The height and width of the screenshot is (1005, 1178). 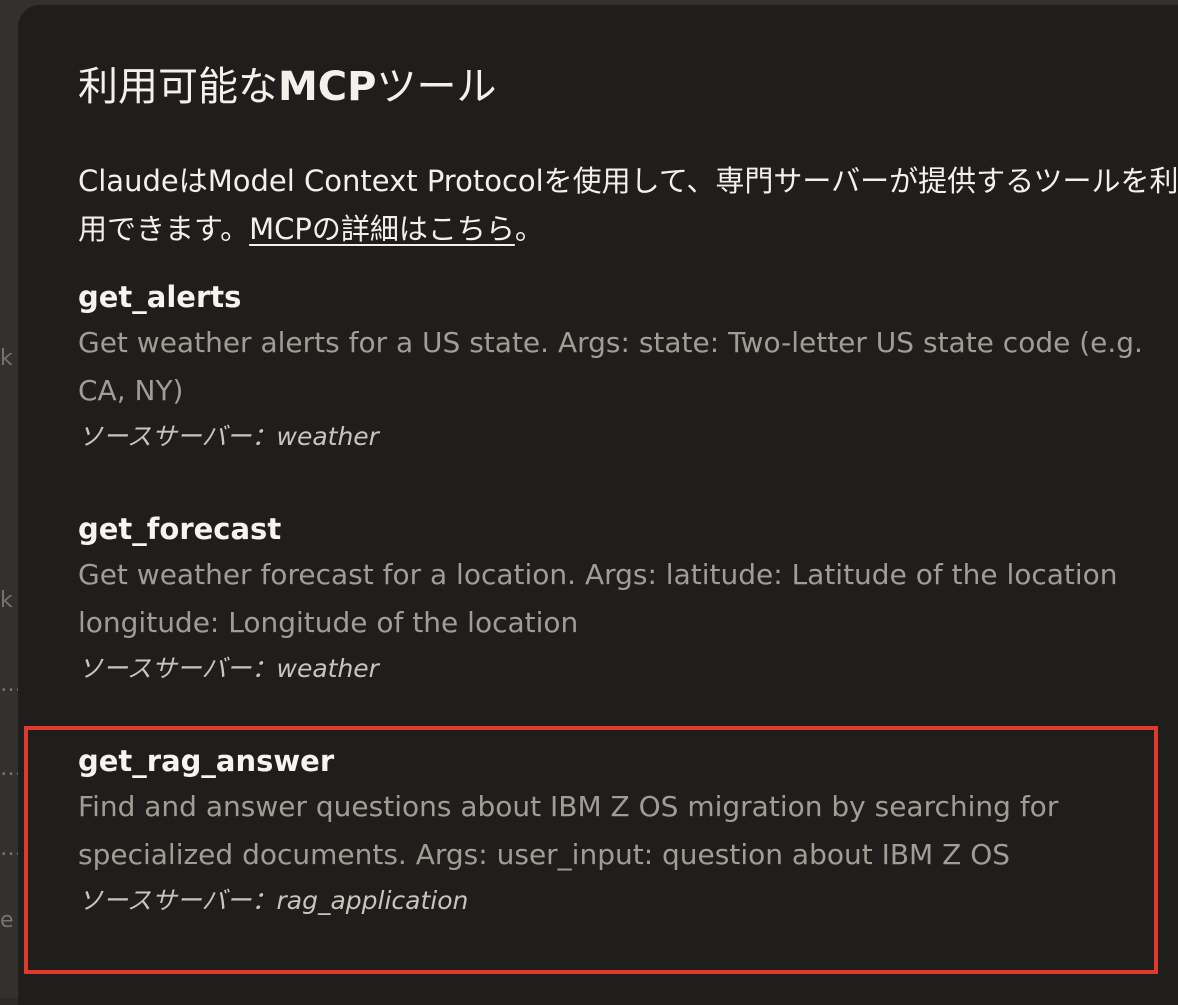 What do you see at coordinates (436, 87) in the screenshot?
I see `title-suffix: ツール` at bounding box center [436, 87].